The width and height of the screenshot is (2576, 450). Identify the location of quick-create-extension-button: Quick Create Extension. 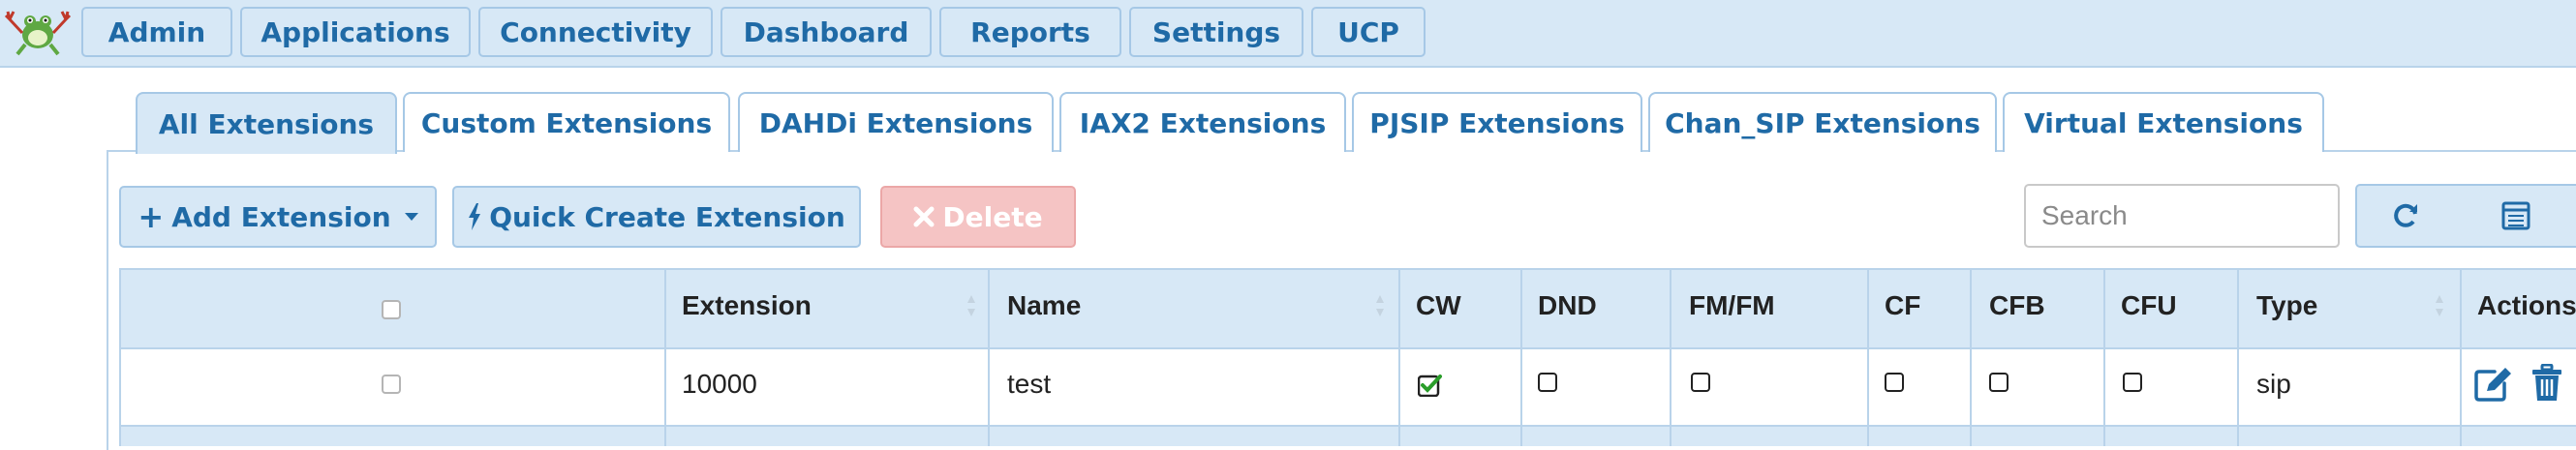
(656, 217).